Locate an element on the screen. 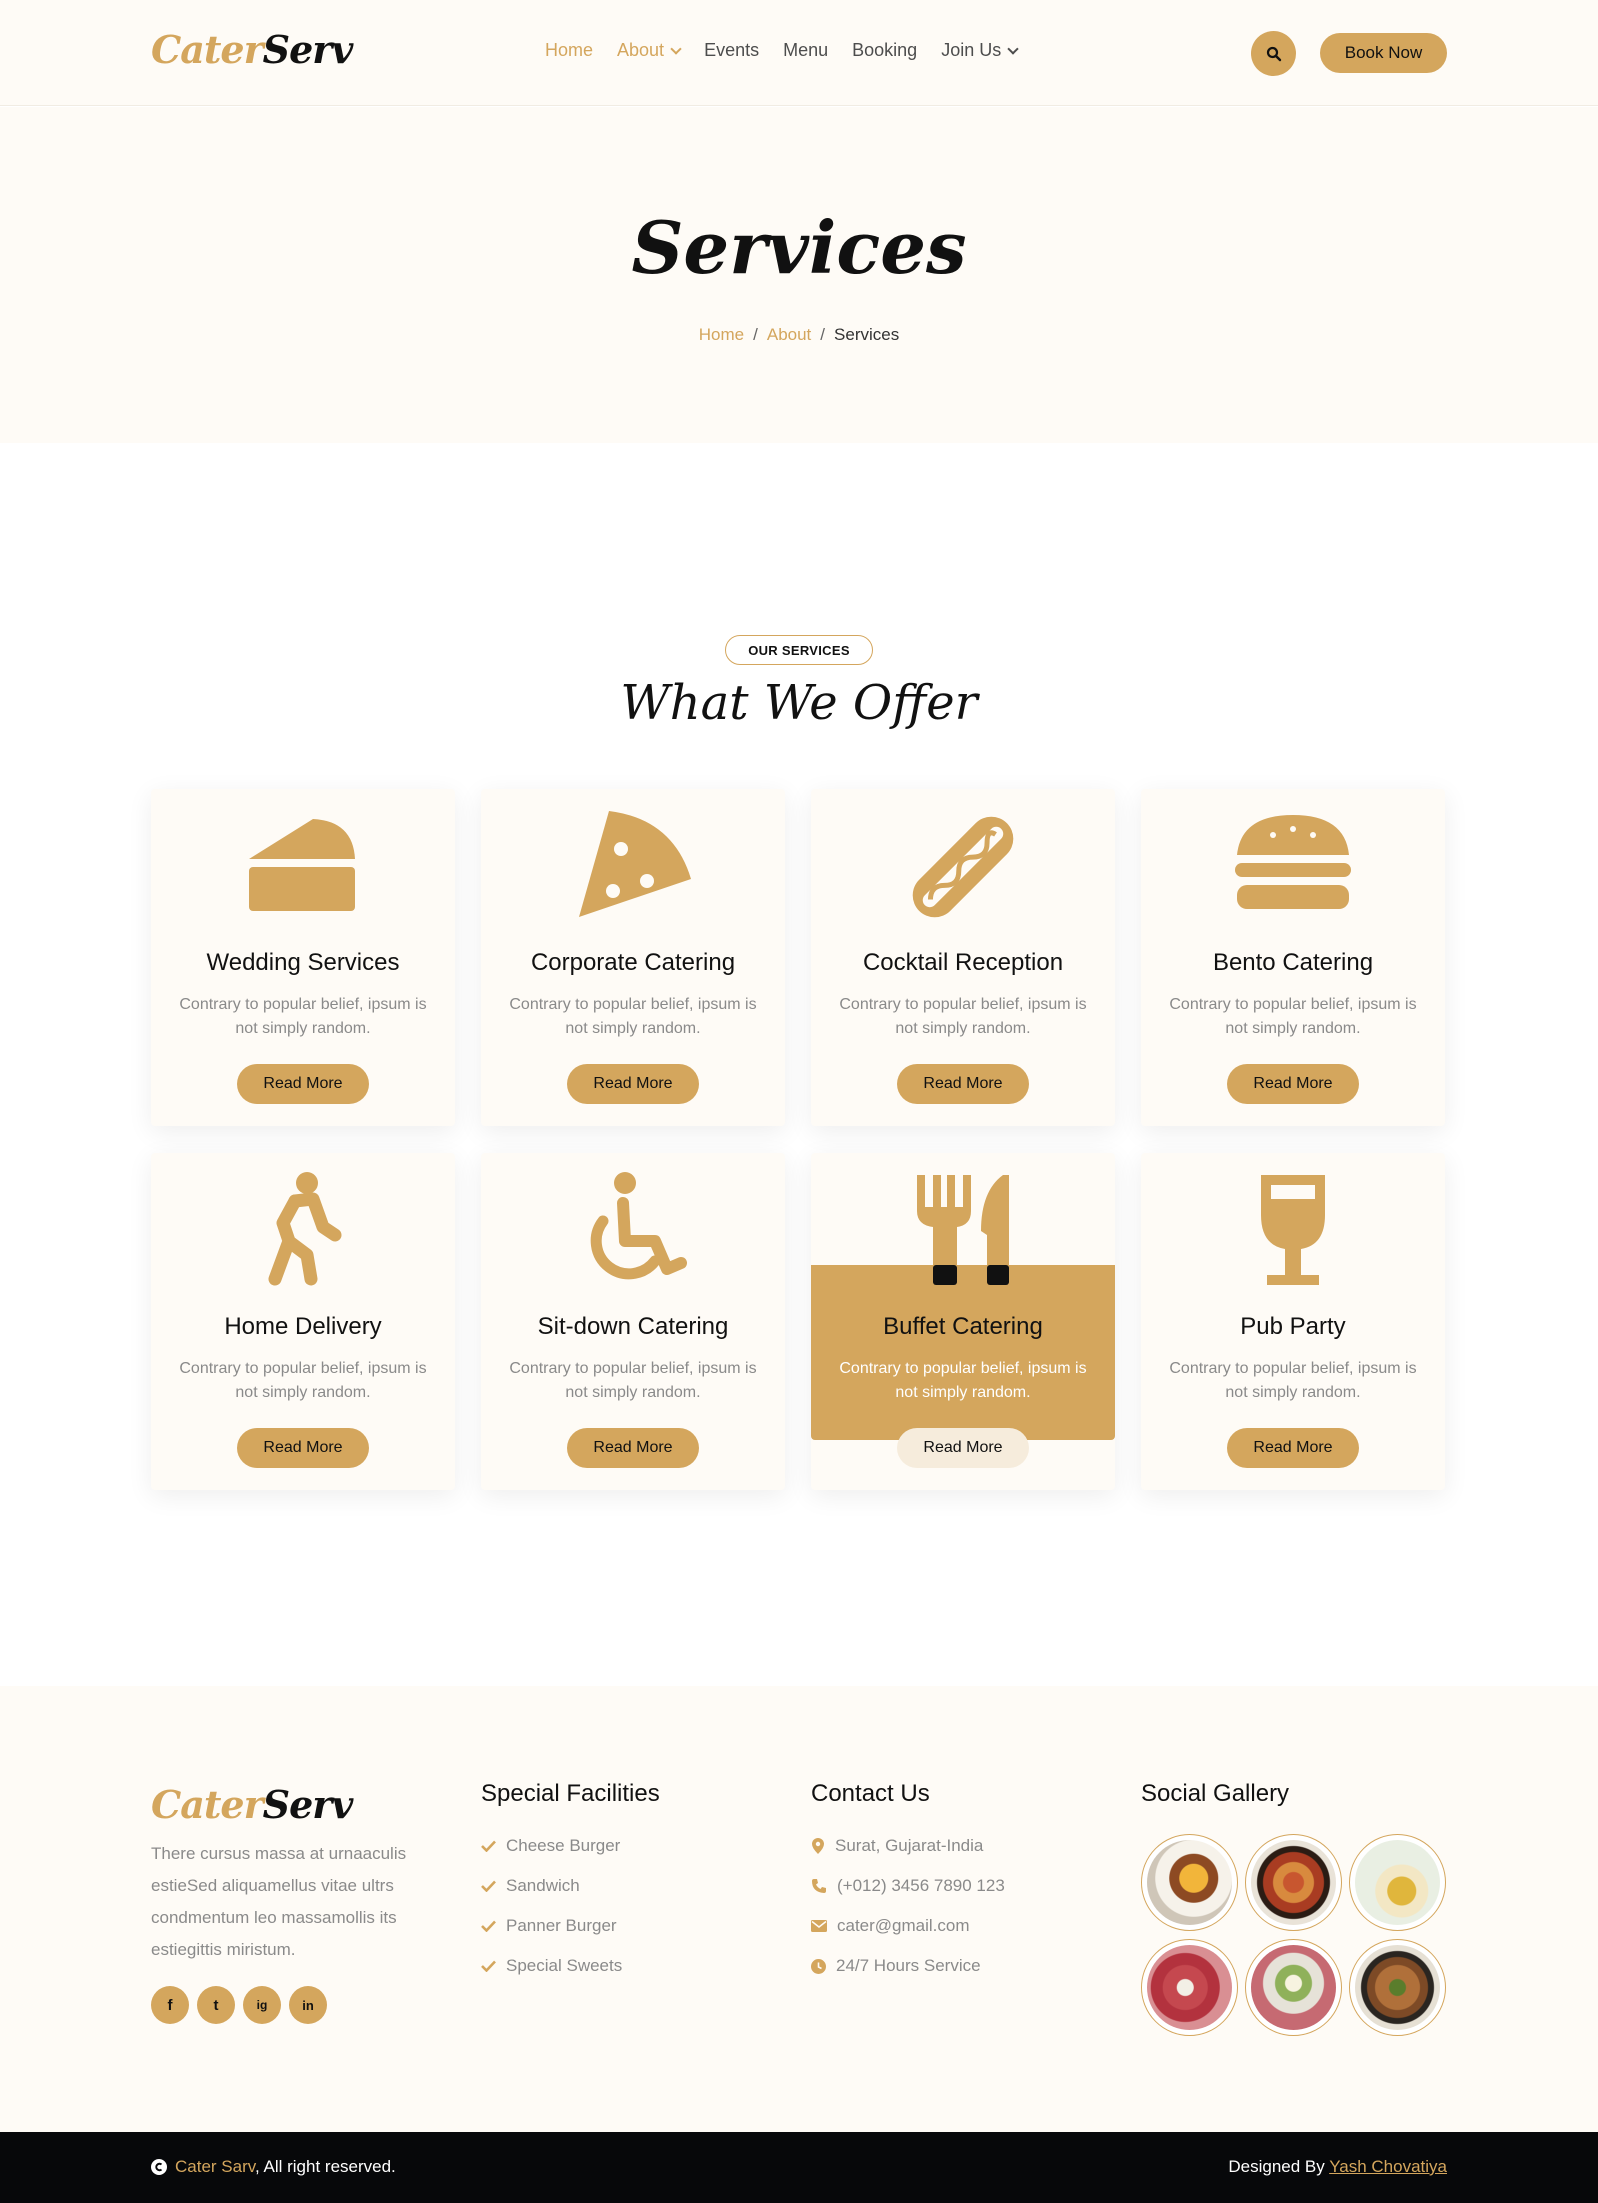 The height and width of the screenshot is (2203, 1598). facility-label: Sandwich is located at coordinates (543, 1885).